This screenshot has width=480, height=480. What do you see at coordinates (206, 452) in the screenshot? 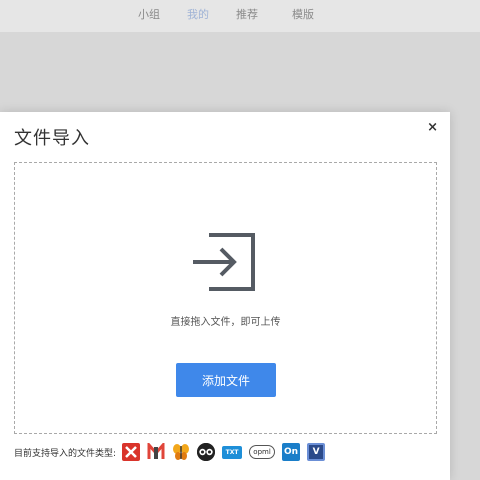
I see `owl-icon` at bounding box center [206, 452].